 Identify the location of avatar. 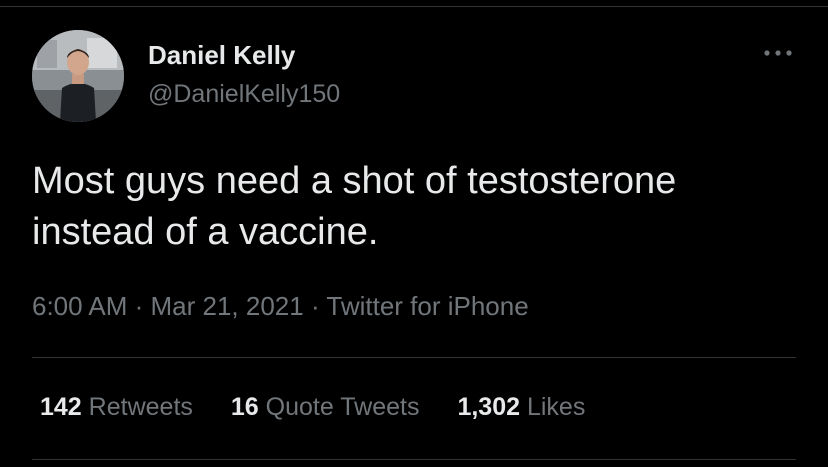
(78, 76).